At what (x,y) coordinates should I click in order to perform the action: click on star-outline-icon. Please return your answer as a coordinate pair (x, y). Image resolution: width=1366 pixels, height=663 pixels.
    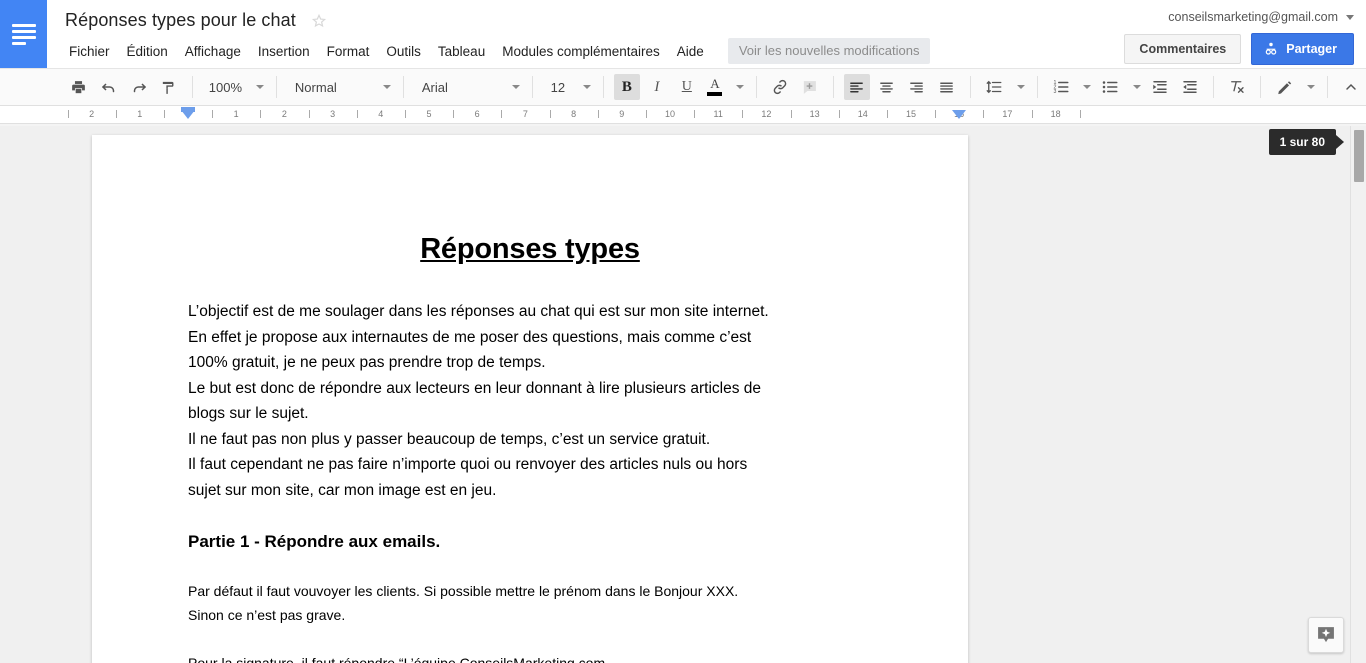
    Looking at the image, I should click on (319, 21).